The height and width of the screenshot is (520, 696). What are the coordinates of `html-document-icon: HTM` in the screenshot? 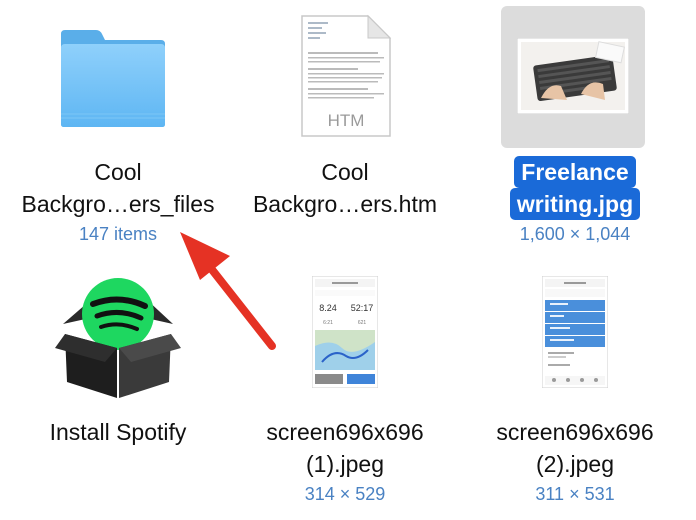 It's located at (346, 75).